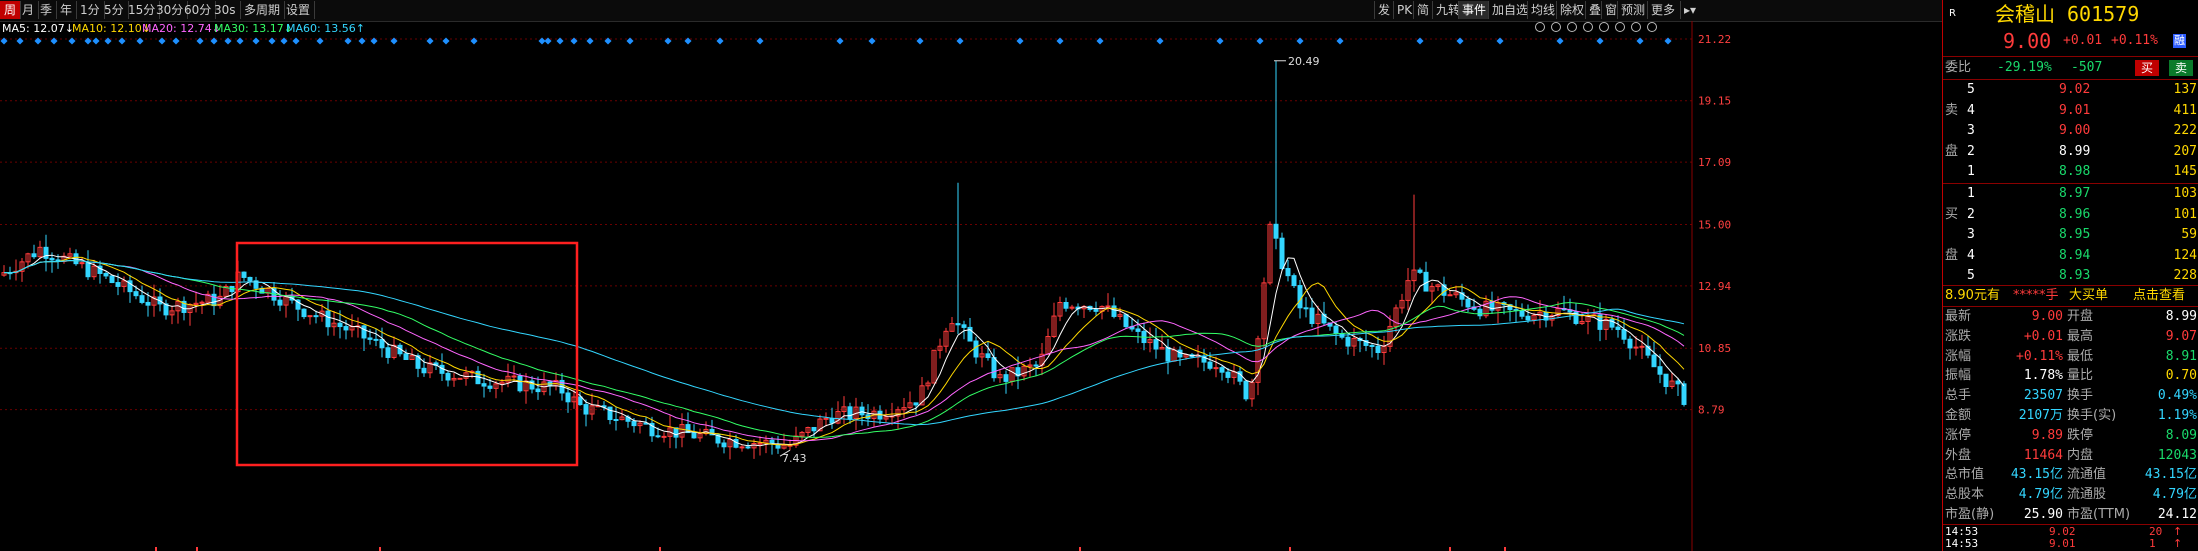  I want to click on scissors-icon, so click(1620, 27).